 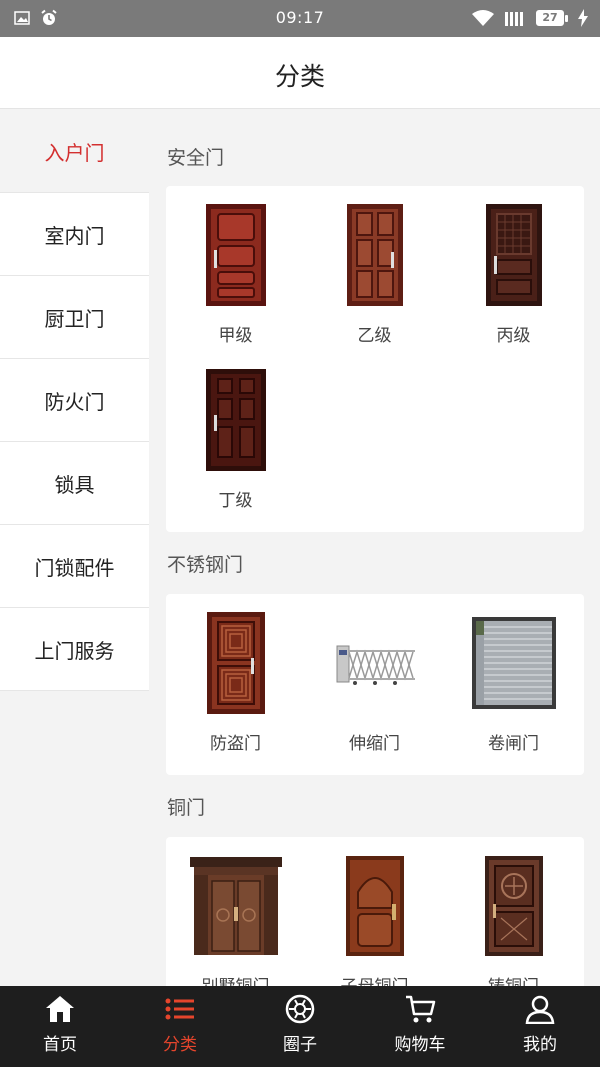 What do you see at coordinates (374, 336) in the screenshot?
I see `product-label: 乙级` at bounding box center [374, 336].